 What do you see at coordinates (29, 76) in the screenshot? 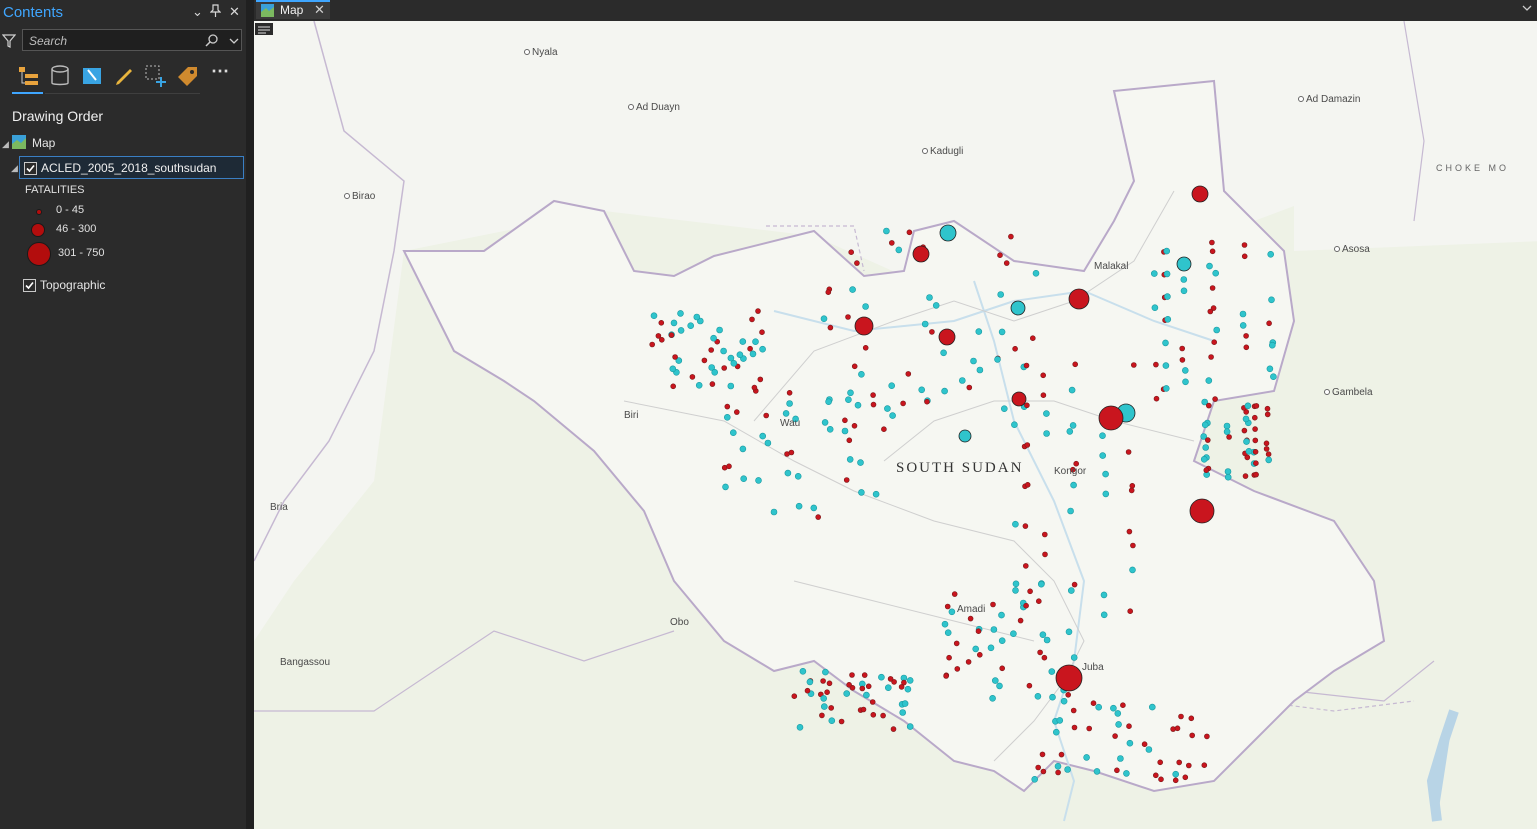
I see `drawing-order-icon` at bounding box center [29, 76].